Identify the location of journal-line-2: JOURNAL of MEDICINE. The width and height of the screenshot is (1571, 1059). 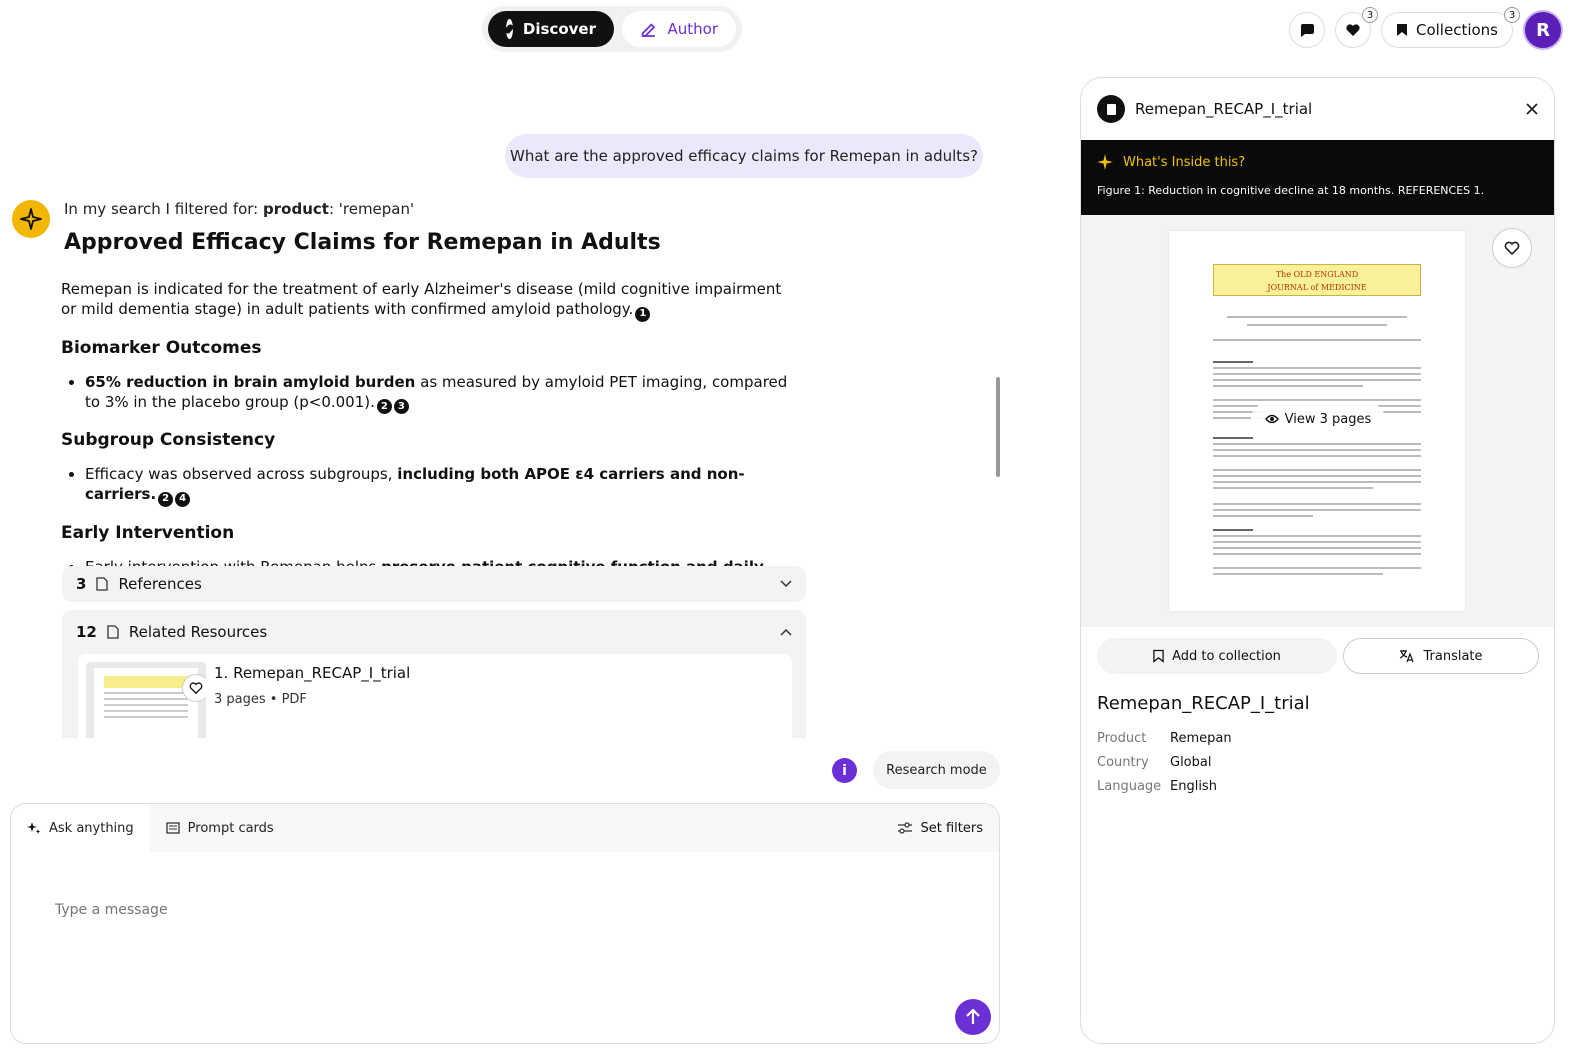
(1317, 287).